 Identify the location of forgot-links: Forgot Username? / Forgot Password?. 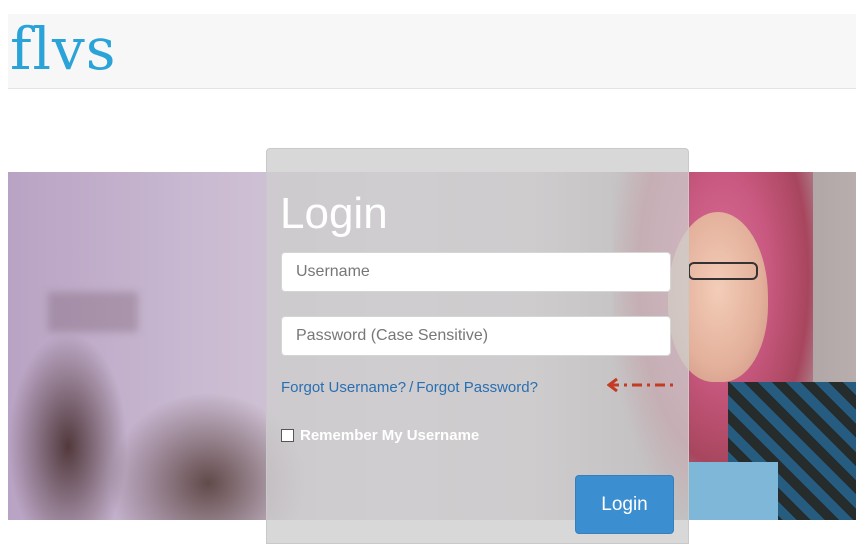
(409, 387).